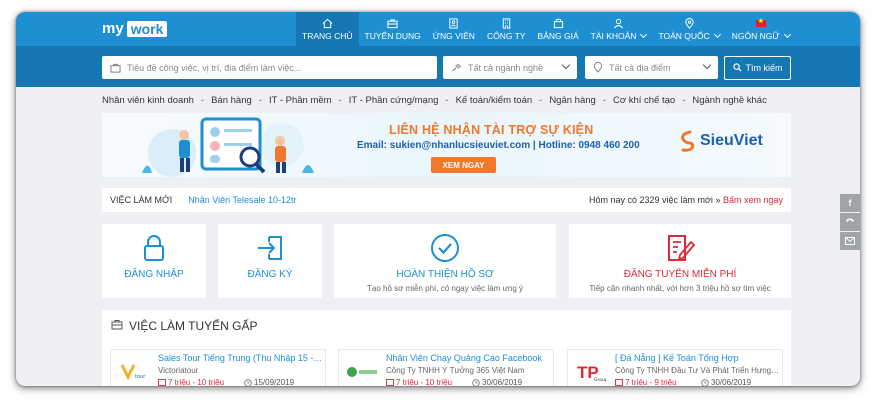 This screenshot has width=876, height=400. What do you see at coordinates (600, 380) in the screenshot?
I see `svg-text: Group` at bounding box center [600, 380].